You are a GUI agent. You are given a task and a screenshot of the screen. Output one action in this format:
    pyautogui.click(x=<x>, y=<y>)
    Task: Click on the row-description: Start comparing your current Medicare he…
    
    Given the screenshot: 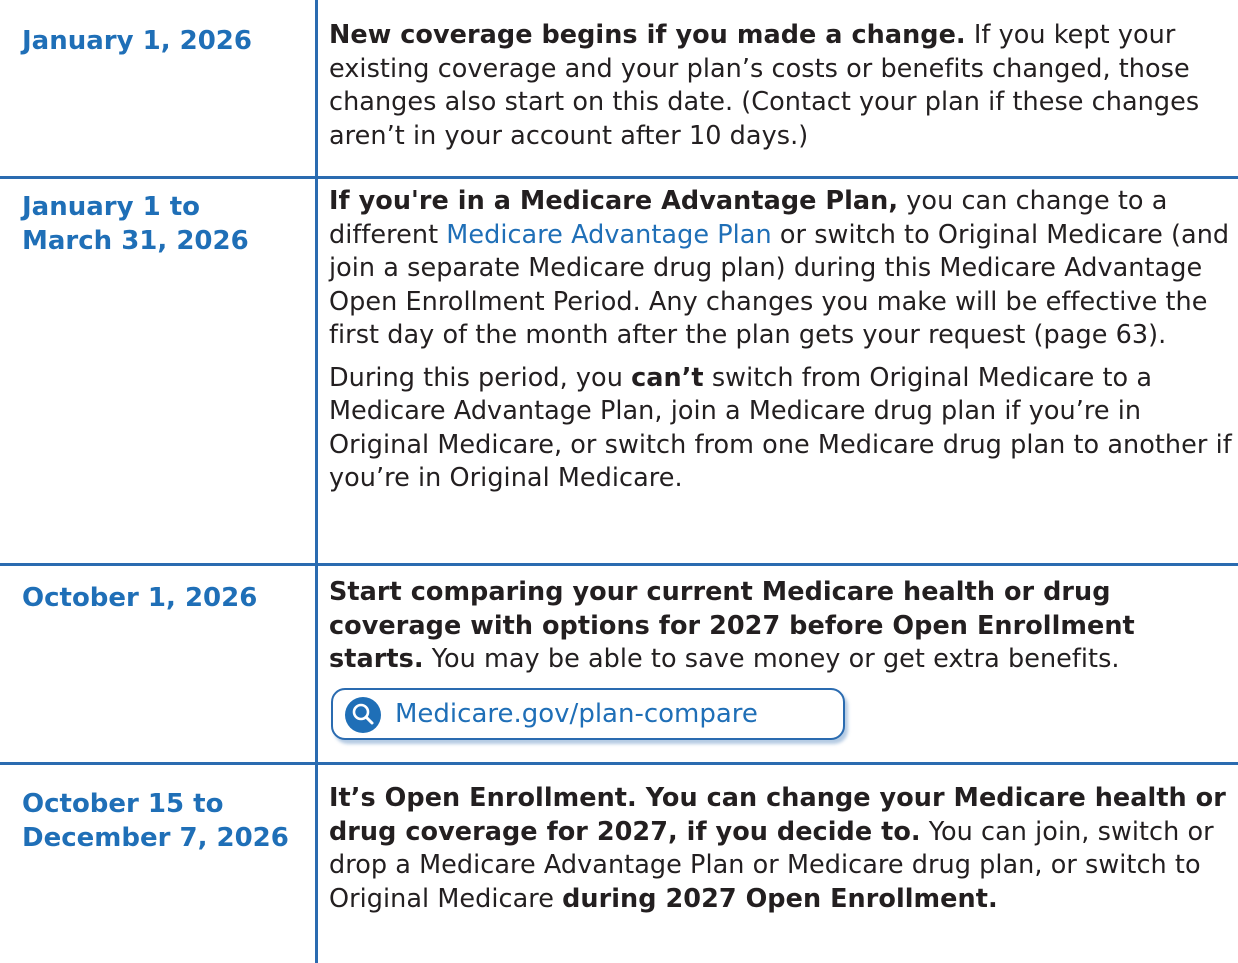 What is the action you would take?
    pyautogui.click(x=781, y=626)
    